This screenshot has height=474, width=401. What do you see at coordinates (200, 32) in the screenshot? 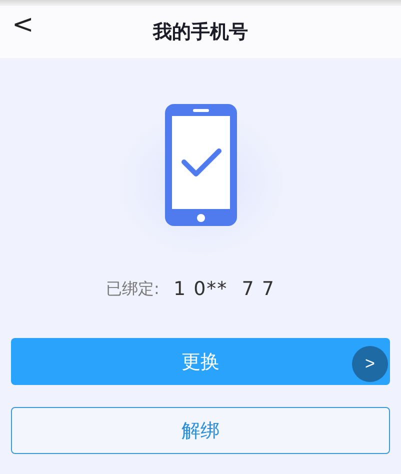
I see `page-title: 我的手机号` at bounding box center [200, 32].